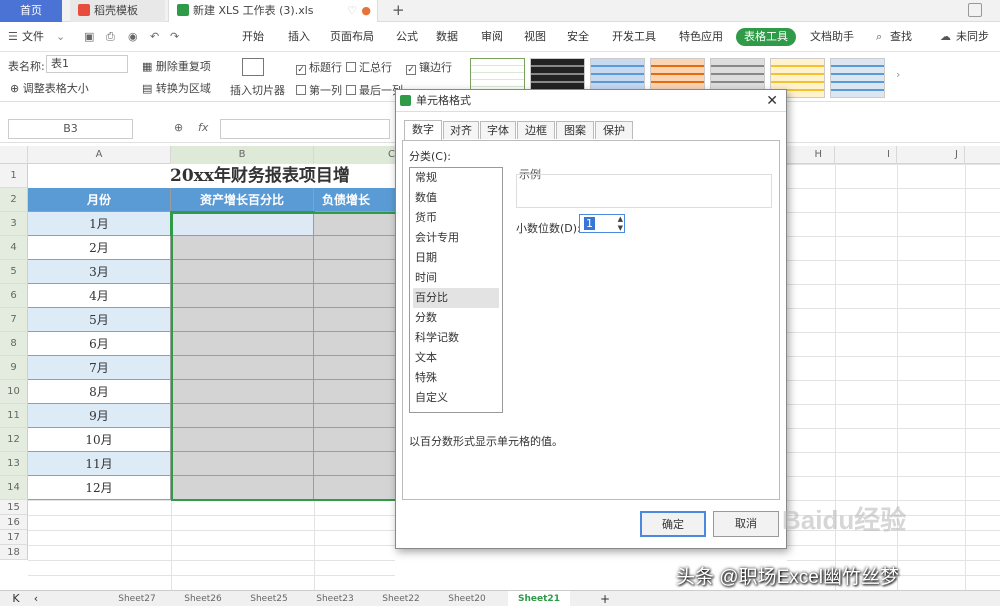  What do you see at coordinates (701, 37) in the screenshot?
I see `menu-special-apps: 特色应用` at bounding box center [701, 37].